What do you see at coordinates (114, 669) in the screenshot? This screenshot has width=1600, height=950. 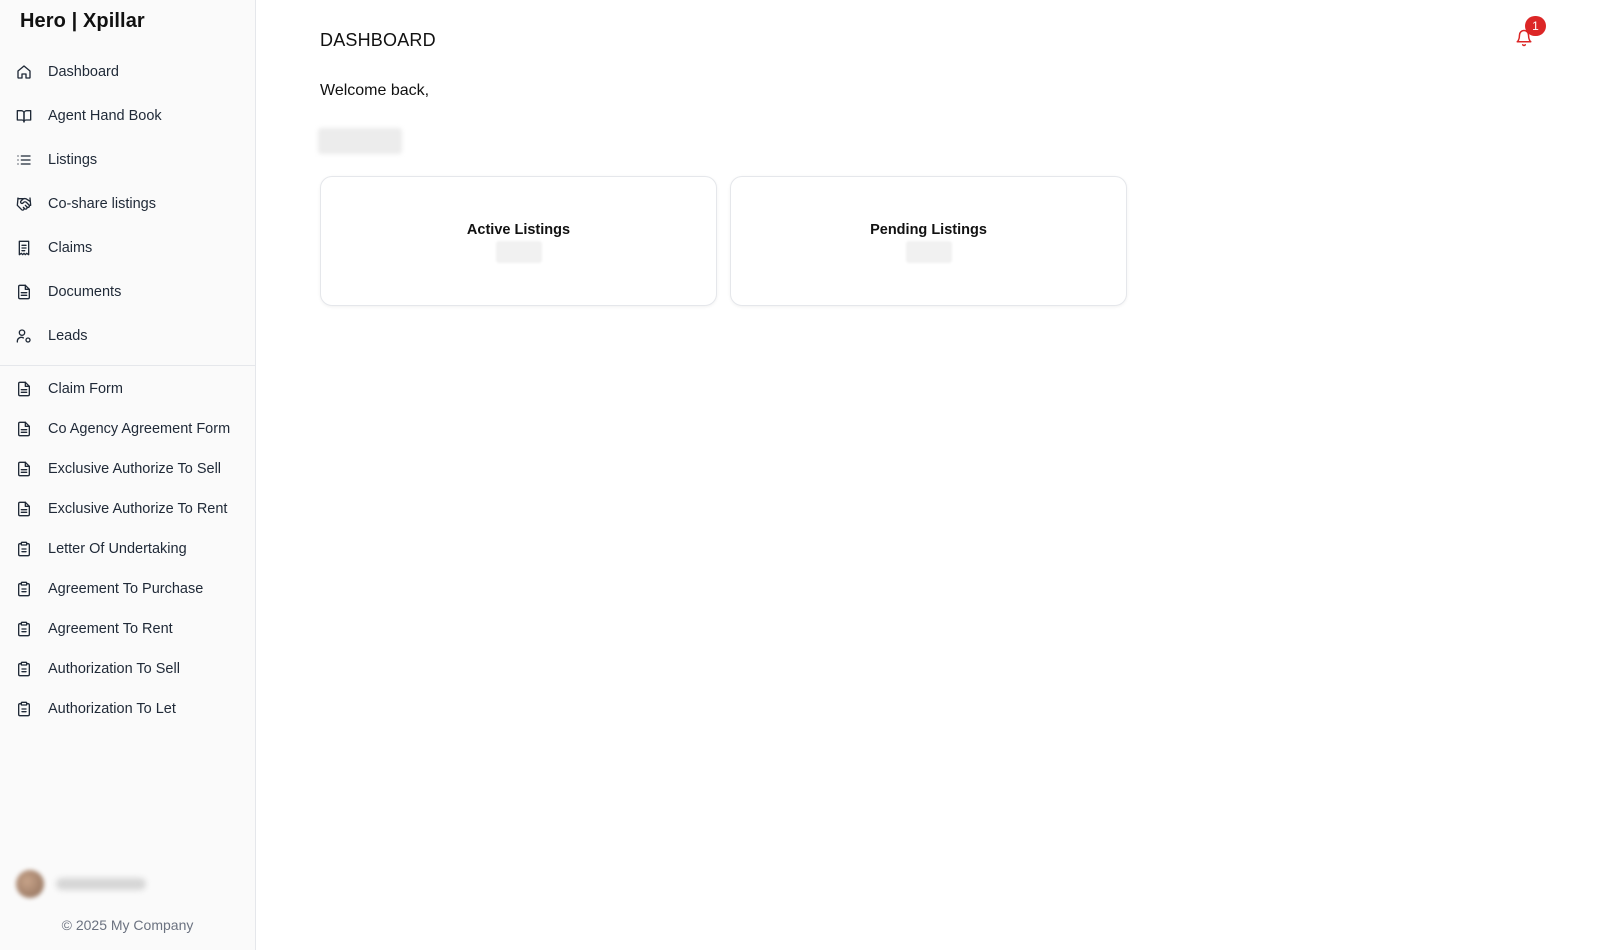 I see `sidebar-item-label: Authorization To Sell` at bounding box center [114, 669].